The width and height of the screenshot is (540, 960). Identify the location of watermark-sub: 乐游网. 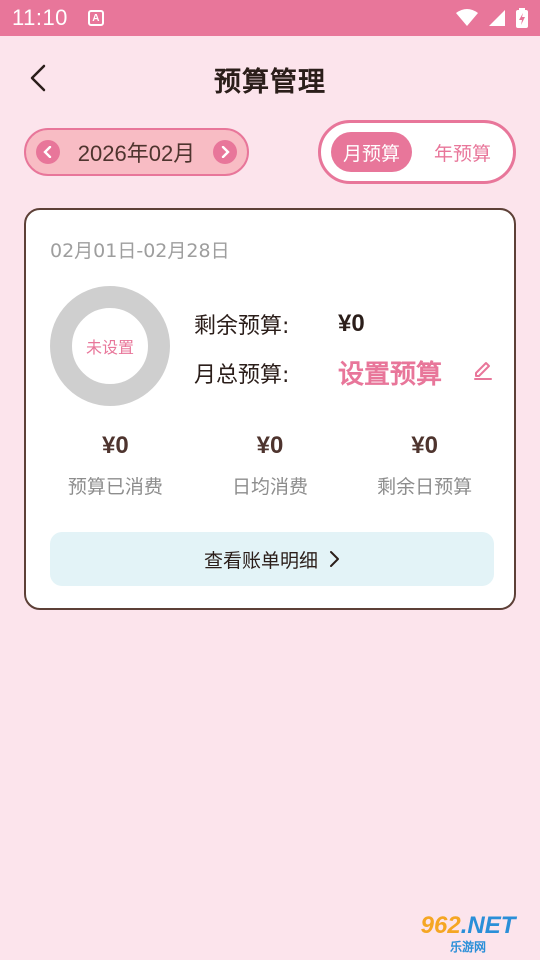
(467, 946).